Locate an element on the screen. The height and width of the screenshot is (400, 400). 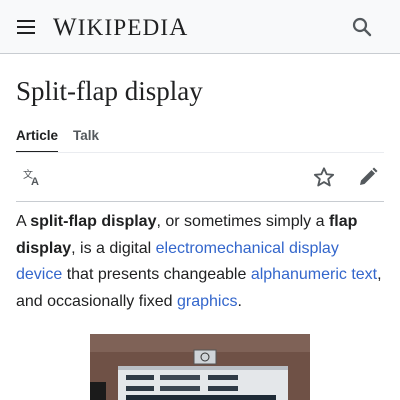
top-header: WIKIPEDIA is located at coordinates (200, 27).